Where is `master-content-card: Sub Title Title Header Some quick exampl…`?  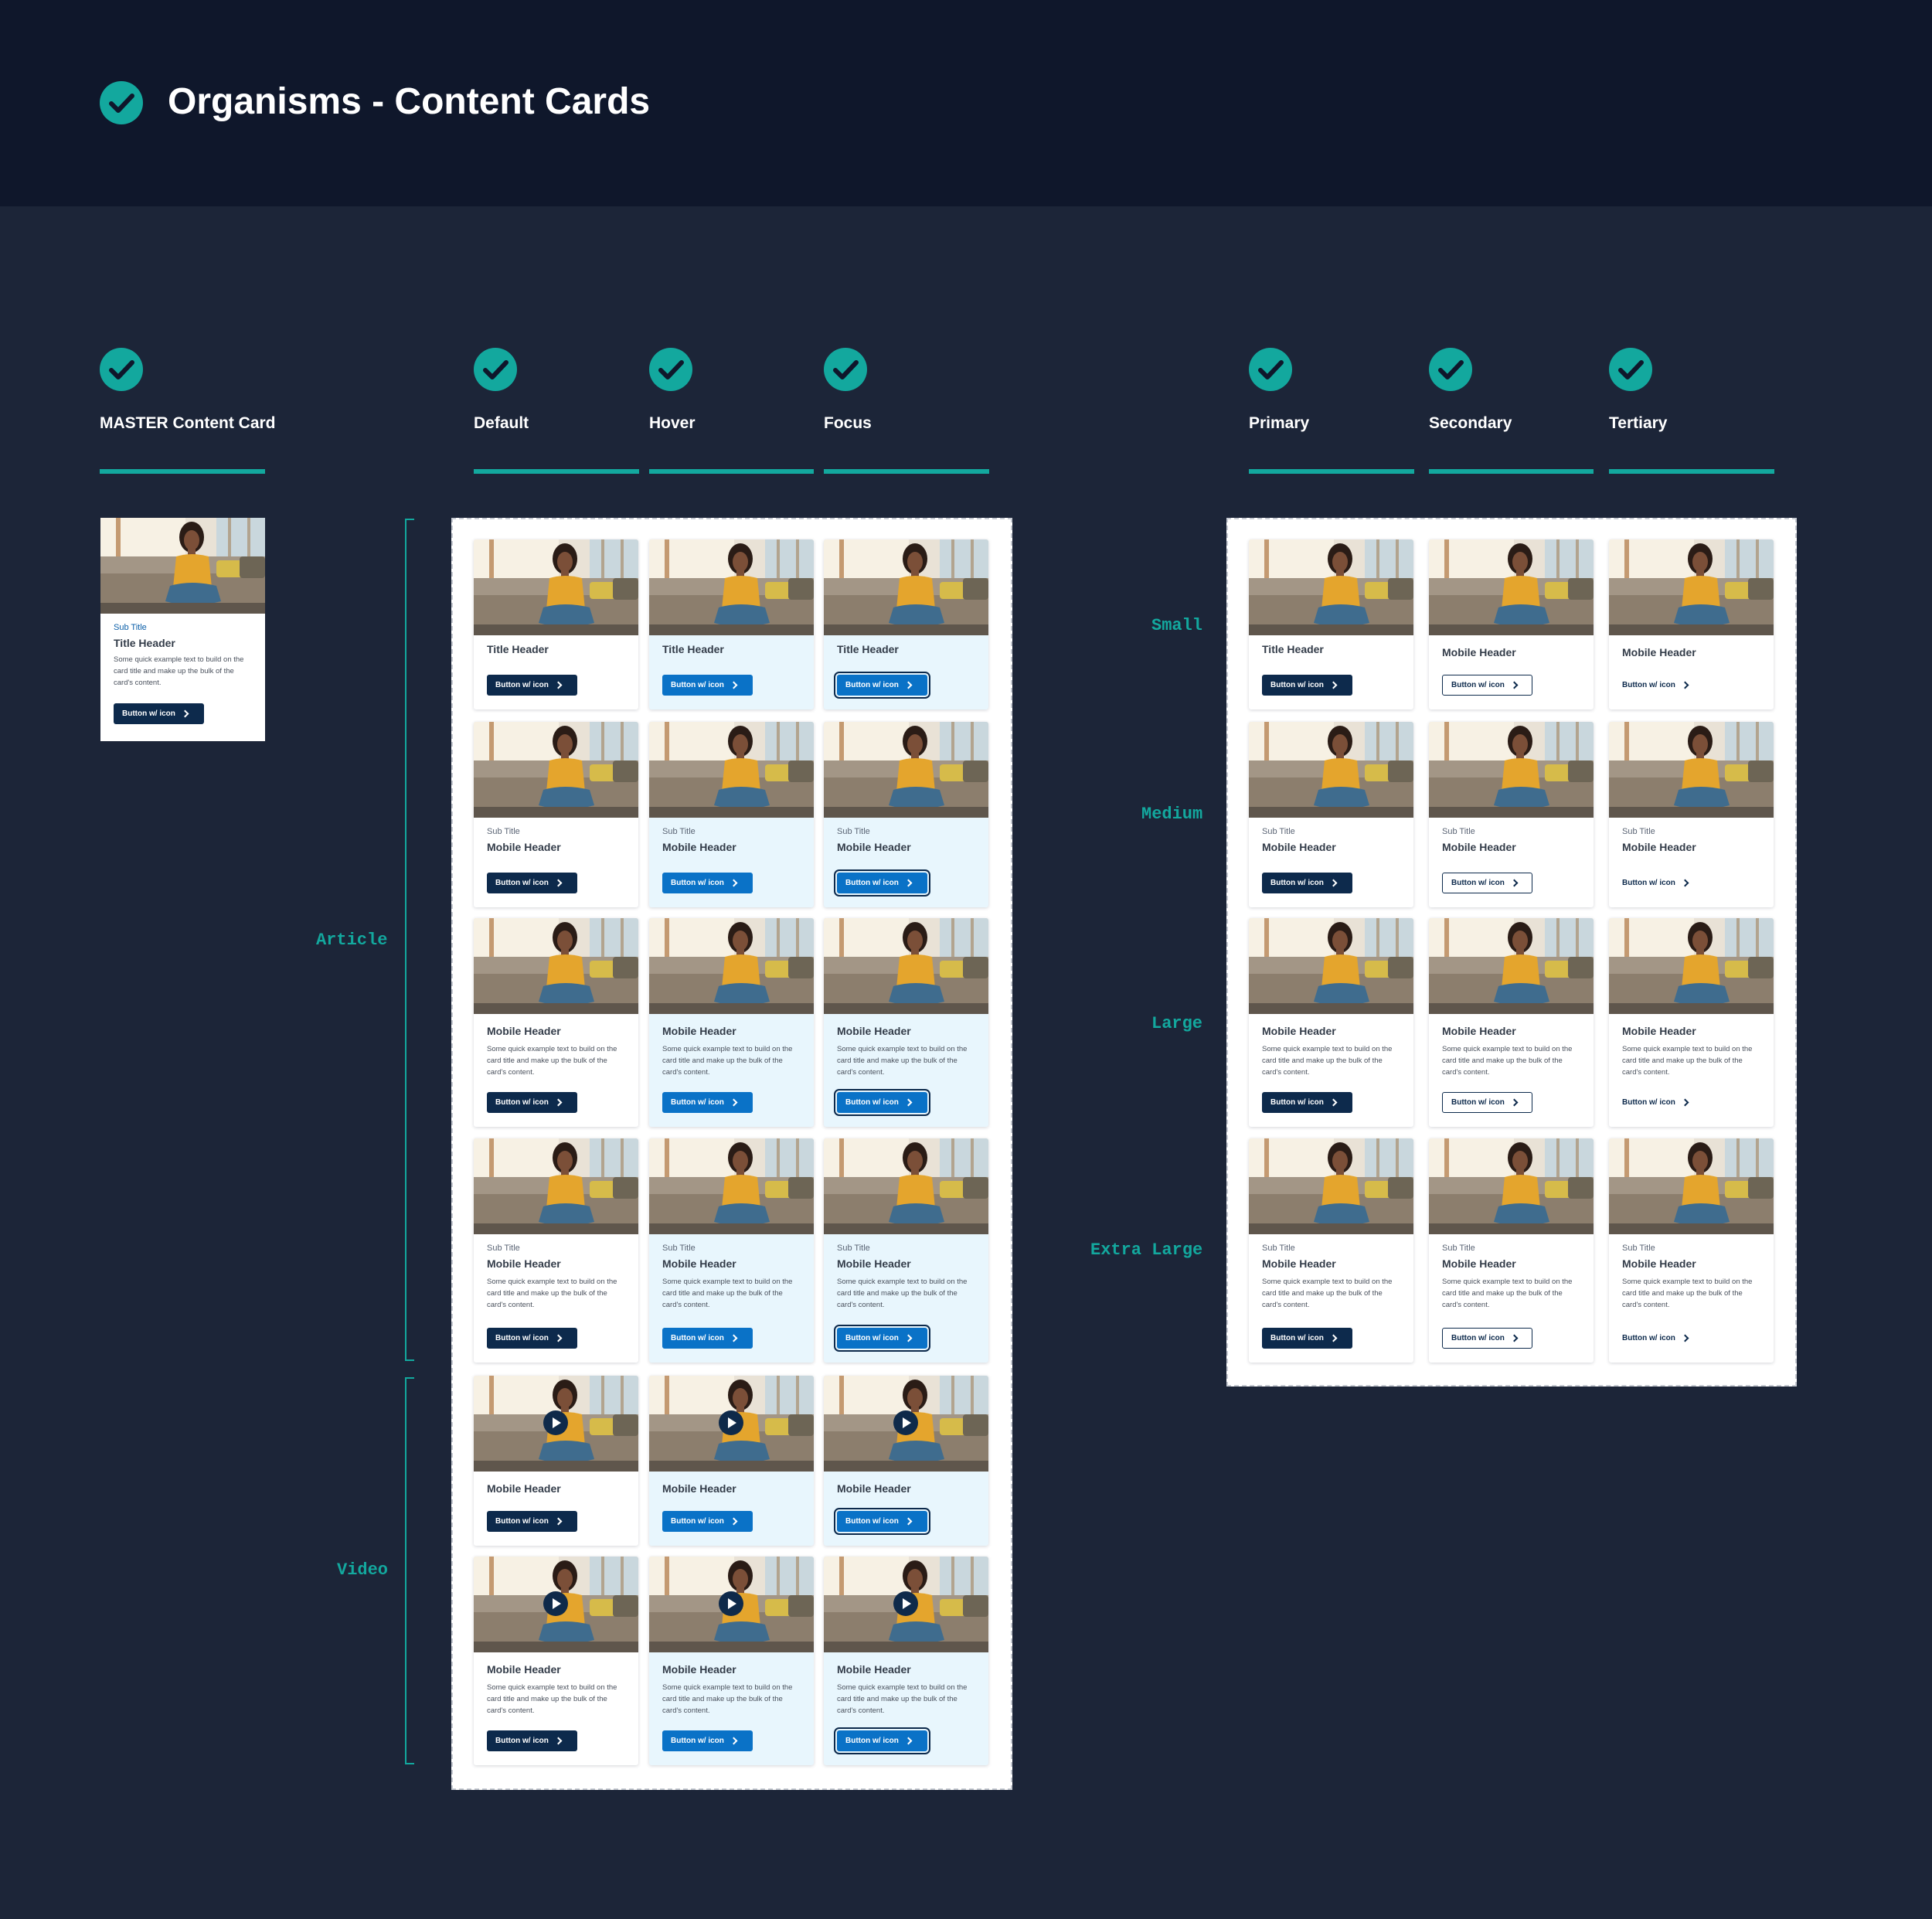 master-content-card: Sub Title Title Header Some quick exampl… is located at coordinates (183, 629).